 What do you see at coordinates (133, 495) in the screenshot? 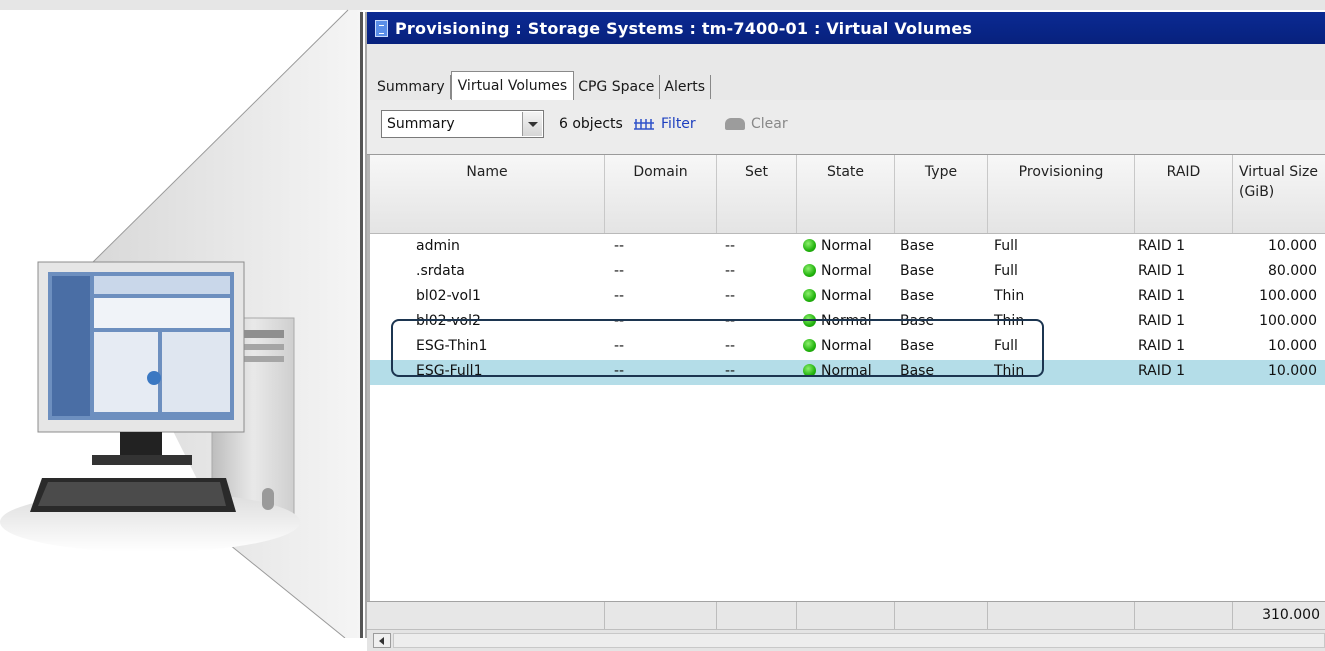
I see `keyboard` at bounding box center [133, 495].